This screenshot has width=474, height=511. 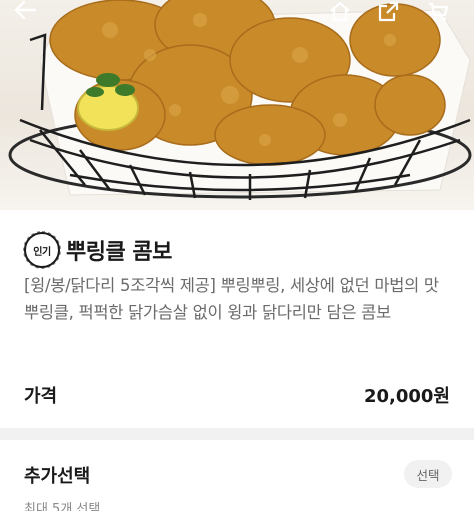 What do you see at coordinates (346, 12) in the screenshot?
I see `home-icon` at bounding box center [346, 12].